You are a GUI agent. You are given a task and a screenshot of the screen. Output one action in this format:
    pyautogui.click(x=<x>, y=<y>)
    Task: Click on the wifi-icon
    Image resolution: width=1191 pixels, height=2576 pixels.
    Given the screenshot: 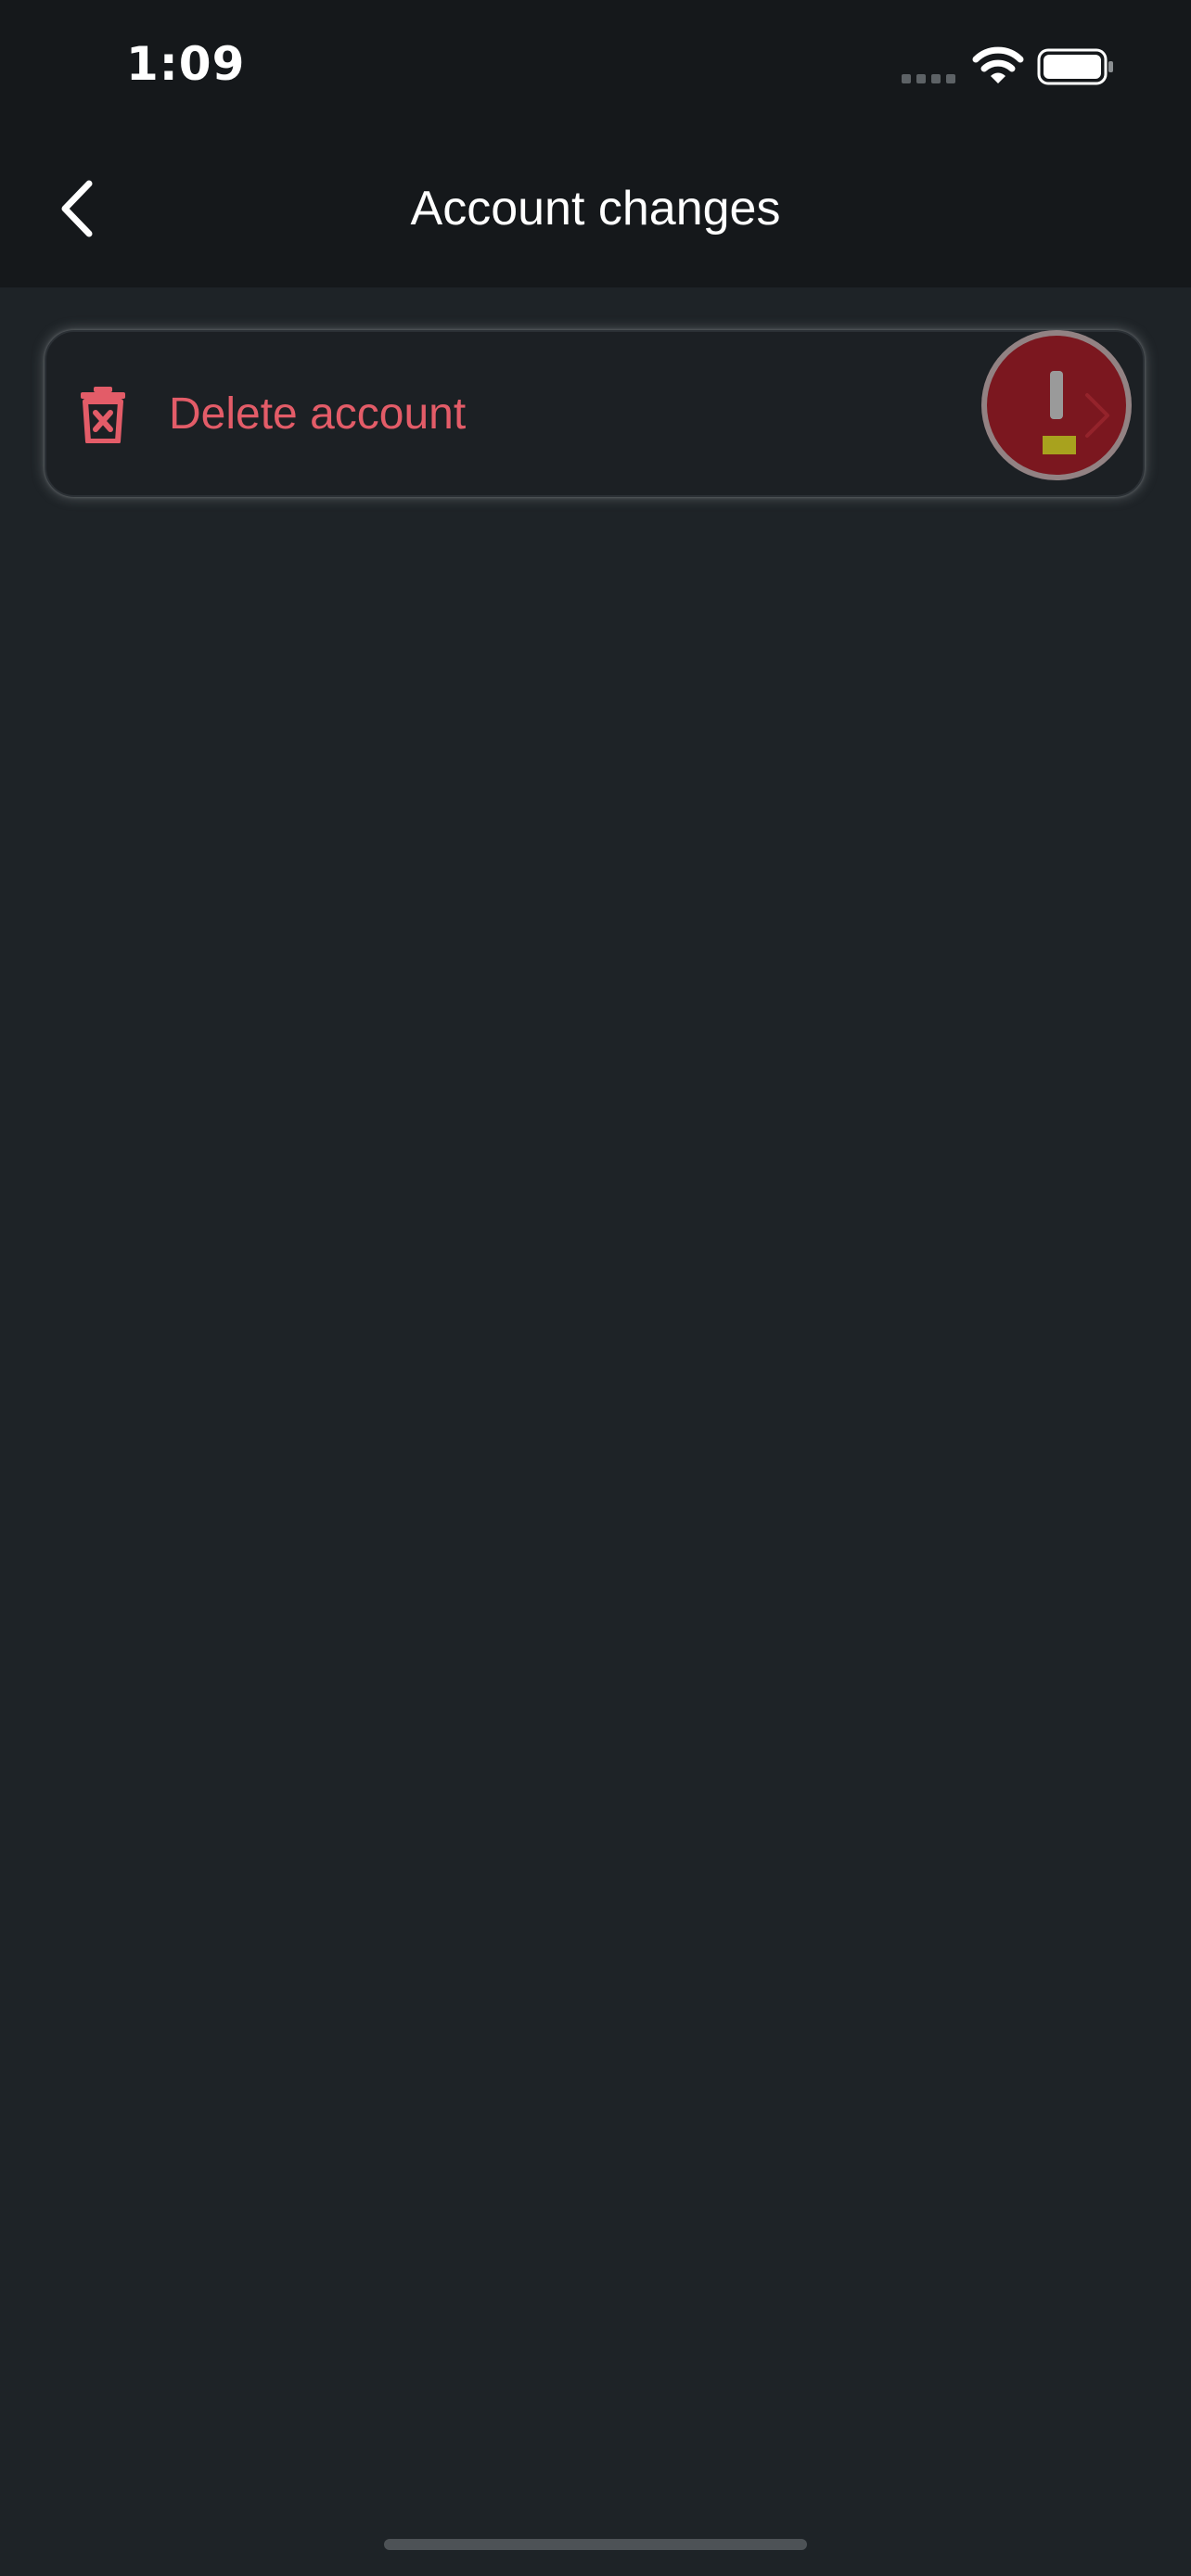 What is the action you would take?
    pyautogui.click(x=998, y=64)
    